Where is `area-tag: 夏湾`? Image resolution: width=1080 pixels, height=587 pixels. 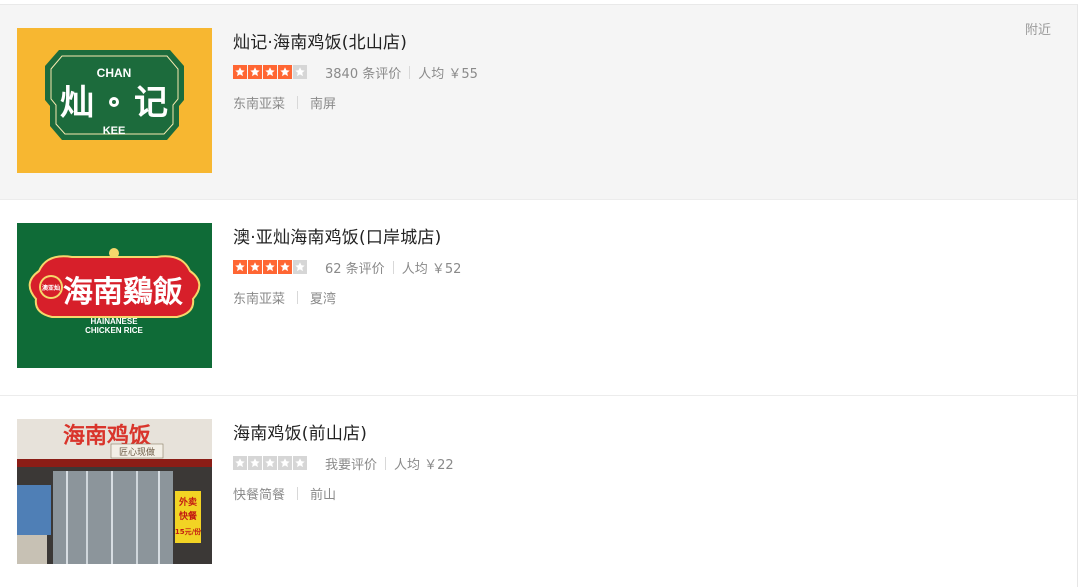
area-tag: 夏湾 is located at coordinates (323, 297).